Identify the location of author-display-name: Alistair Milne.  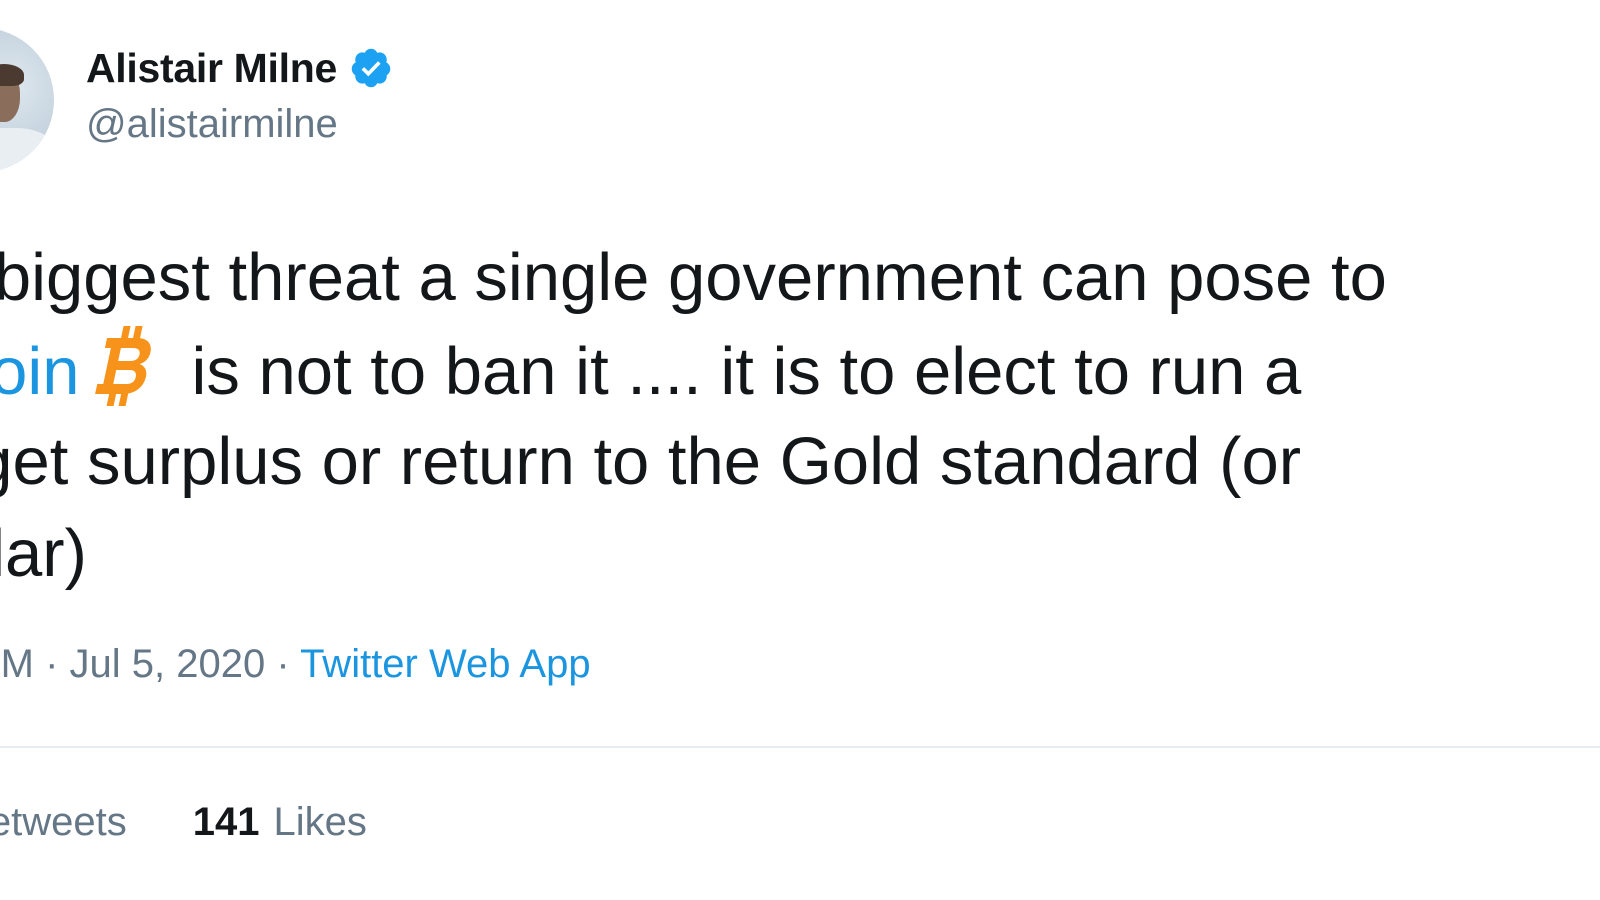
(211, 68).